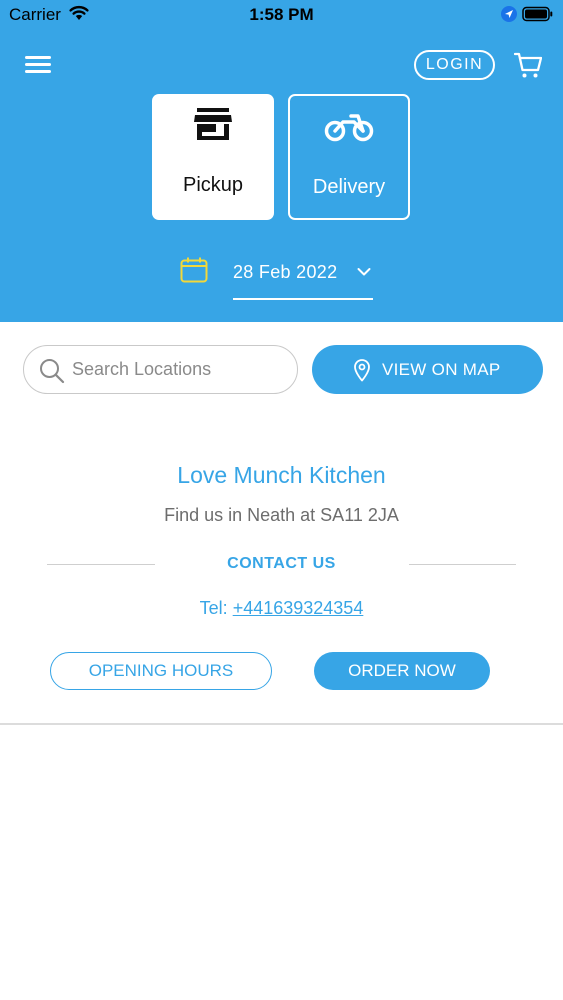  Describe the element at coordinates (362, 370) in the screenshot. I see `map-pin-icon` at that location.